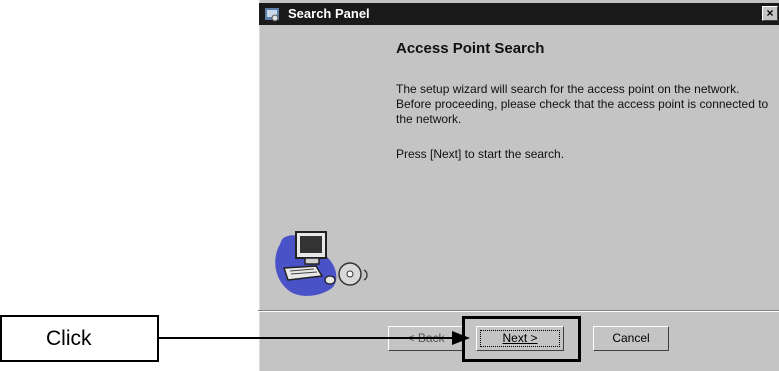 The width and height of the screenshot is (779, 371). Describe the element at coordinates (321, 263) in the screenshot. I see `computer-cd-clipart` at that location.